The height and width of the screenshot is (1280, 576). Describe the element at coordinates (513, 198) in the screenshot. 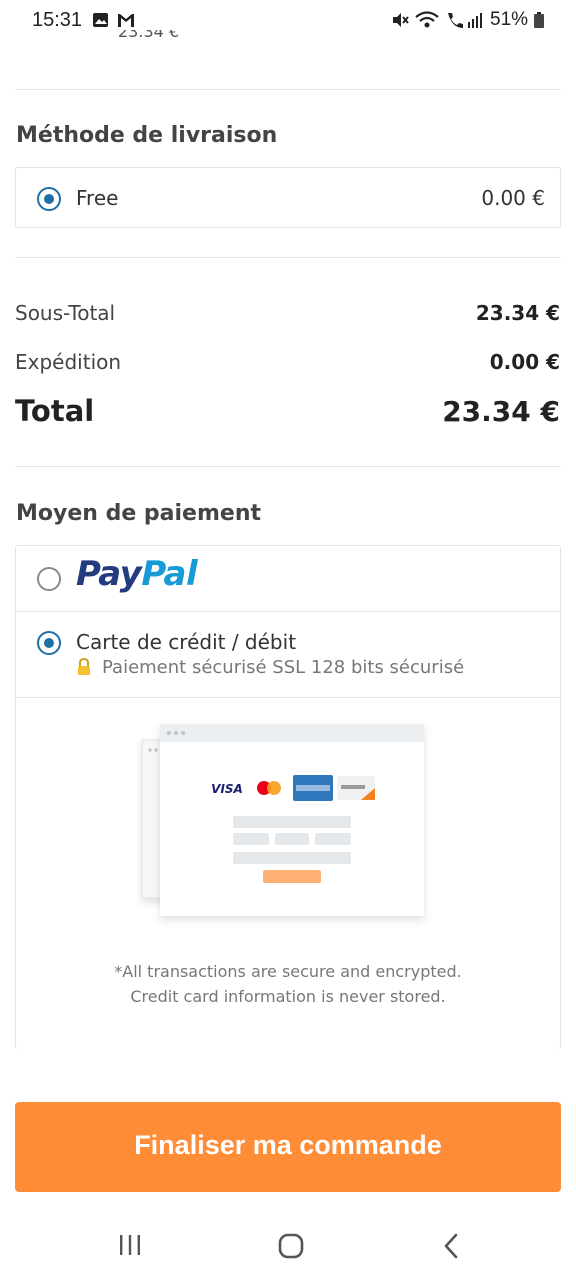

I see `shipping-option-price: 0.00 €` at that location.